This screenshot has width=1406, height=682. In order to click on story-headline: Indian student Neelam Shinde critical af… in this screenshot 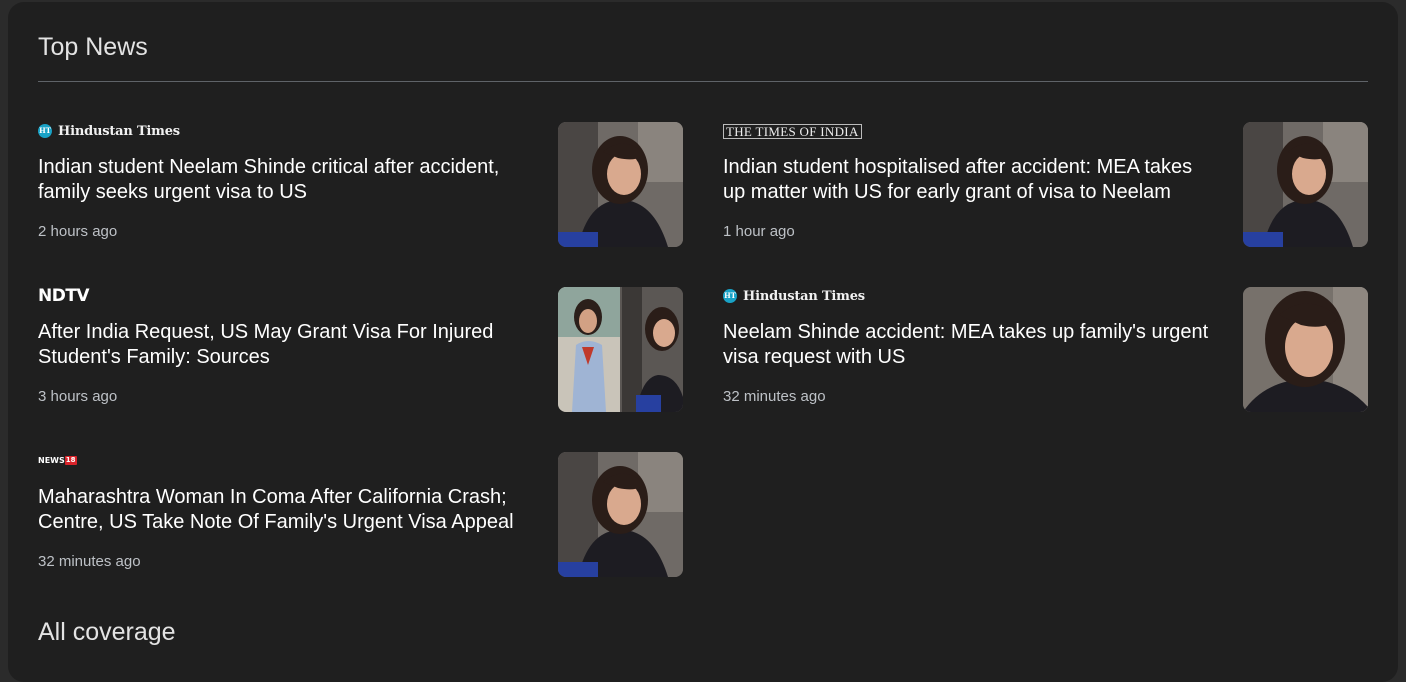, I will do `click(283, 180)`.